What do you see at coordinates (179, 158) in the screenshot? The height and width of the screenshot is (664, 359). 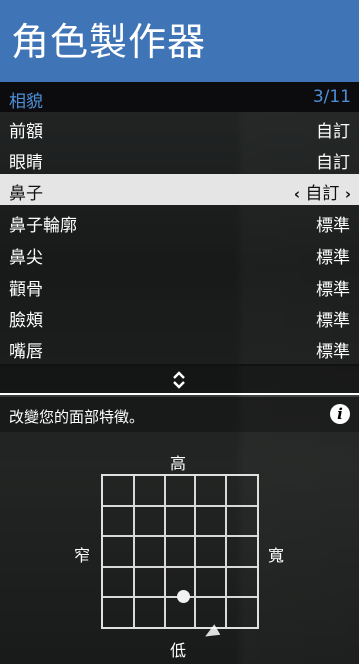 I see `menu-item-eyes: 眼睛 自訂` at bounding box center [179, 158].